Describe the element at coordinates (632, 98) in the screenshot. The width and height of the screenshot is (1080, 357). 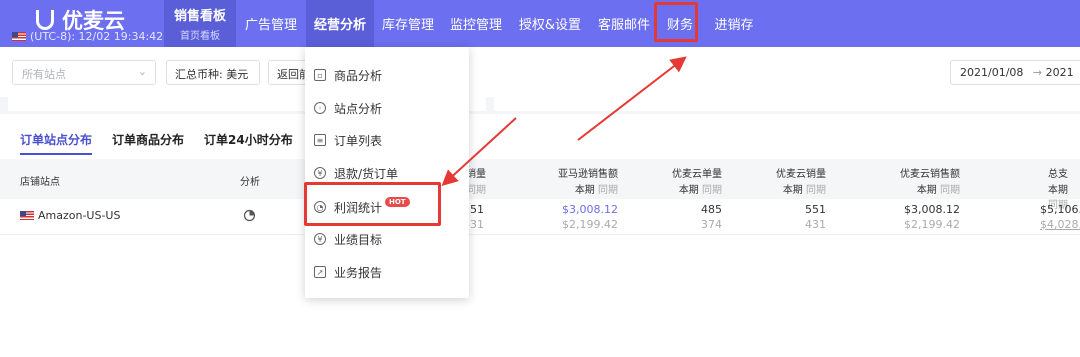
I see `annotation-arrow-to-finance` at that location.